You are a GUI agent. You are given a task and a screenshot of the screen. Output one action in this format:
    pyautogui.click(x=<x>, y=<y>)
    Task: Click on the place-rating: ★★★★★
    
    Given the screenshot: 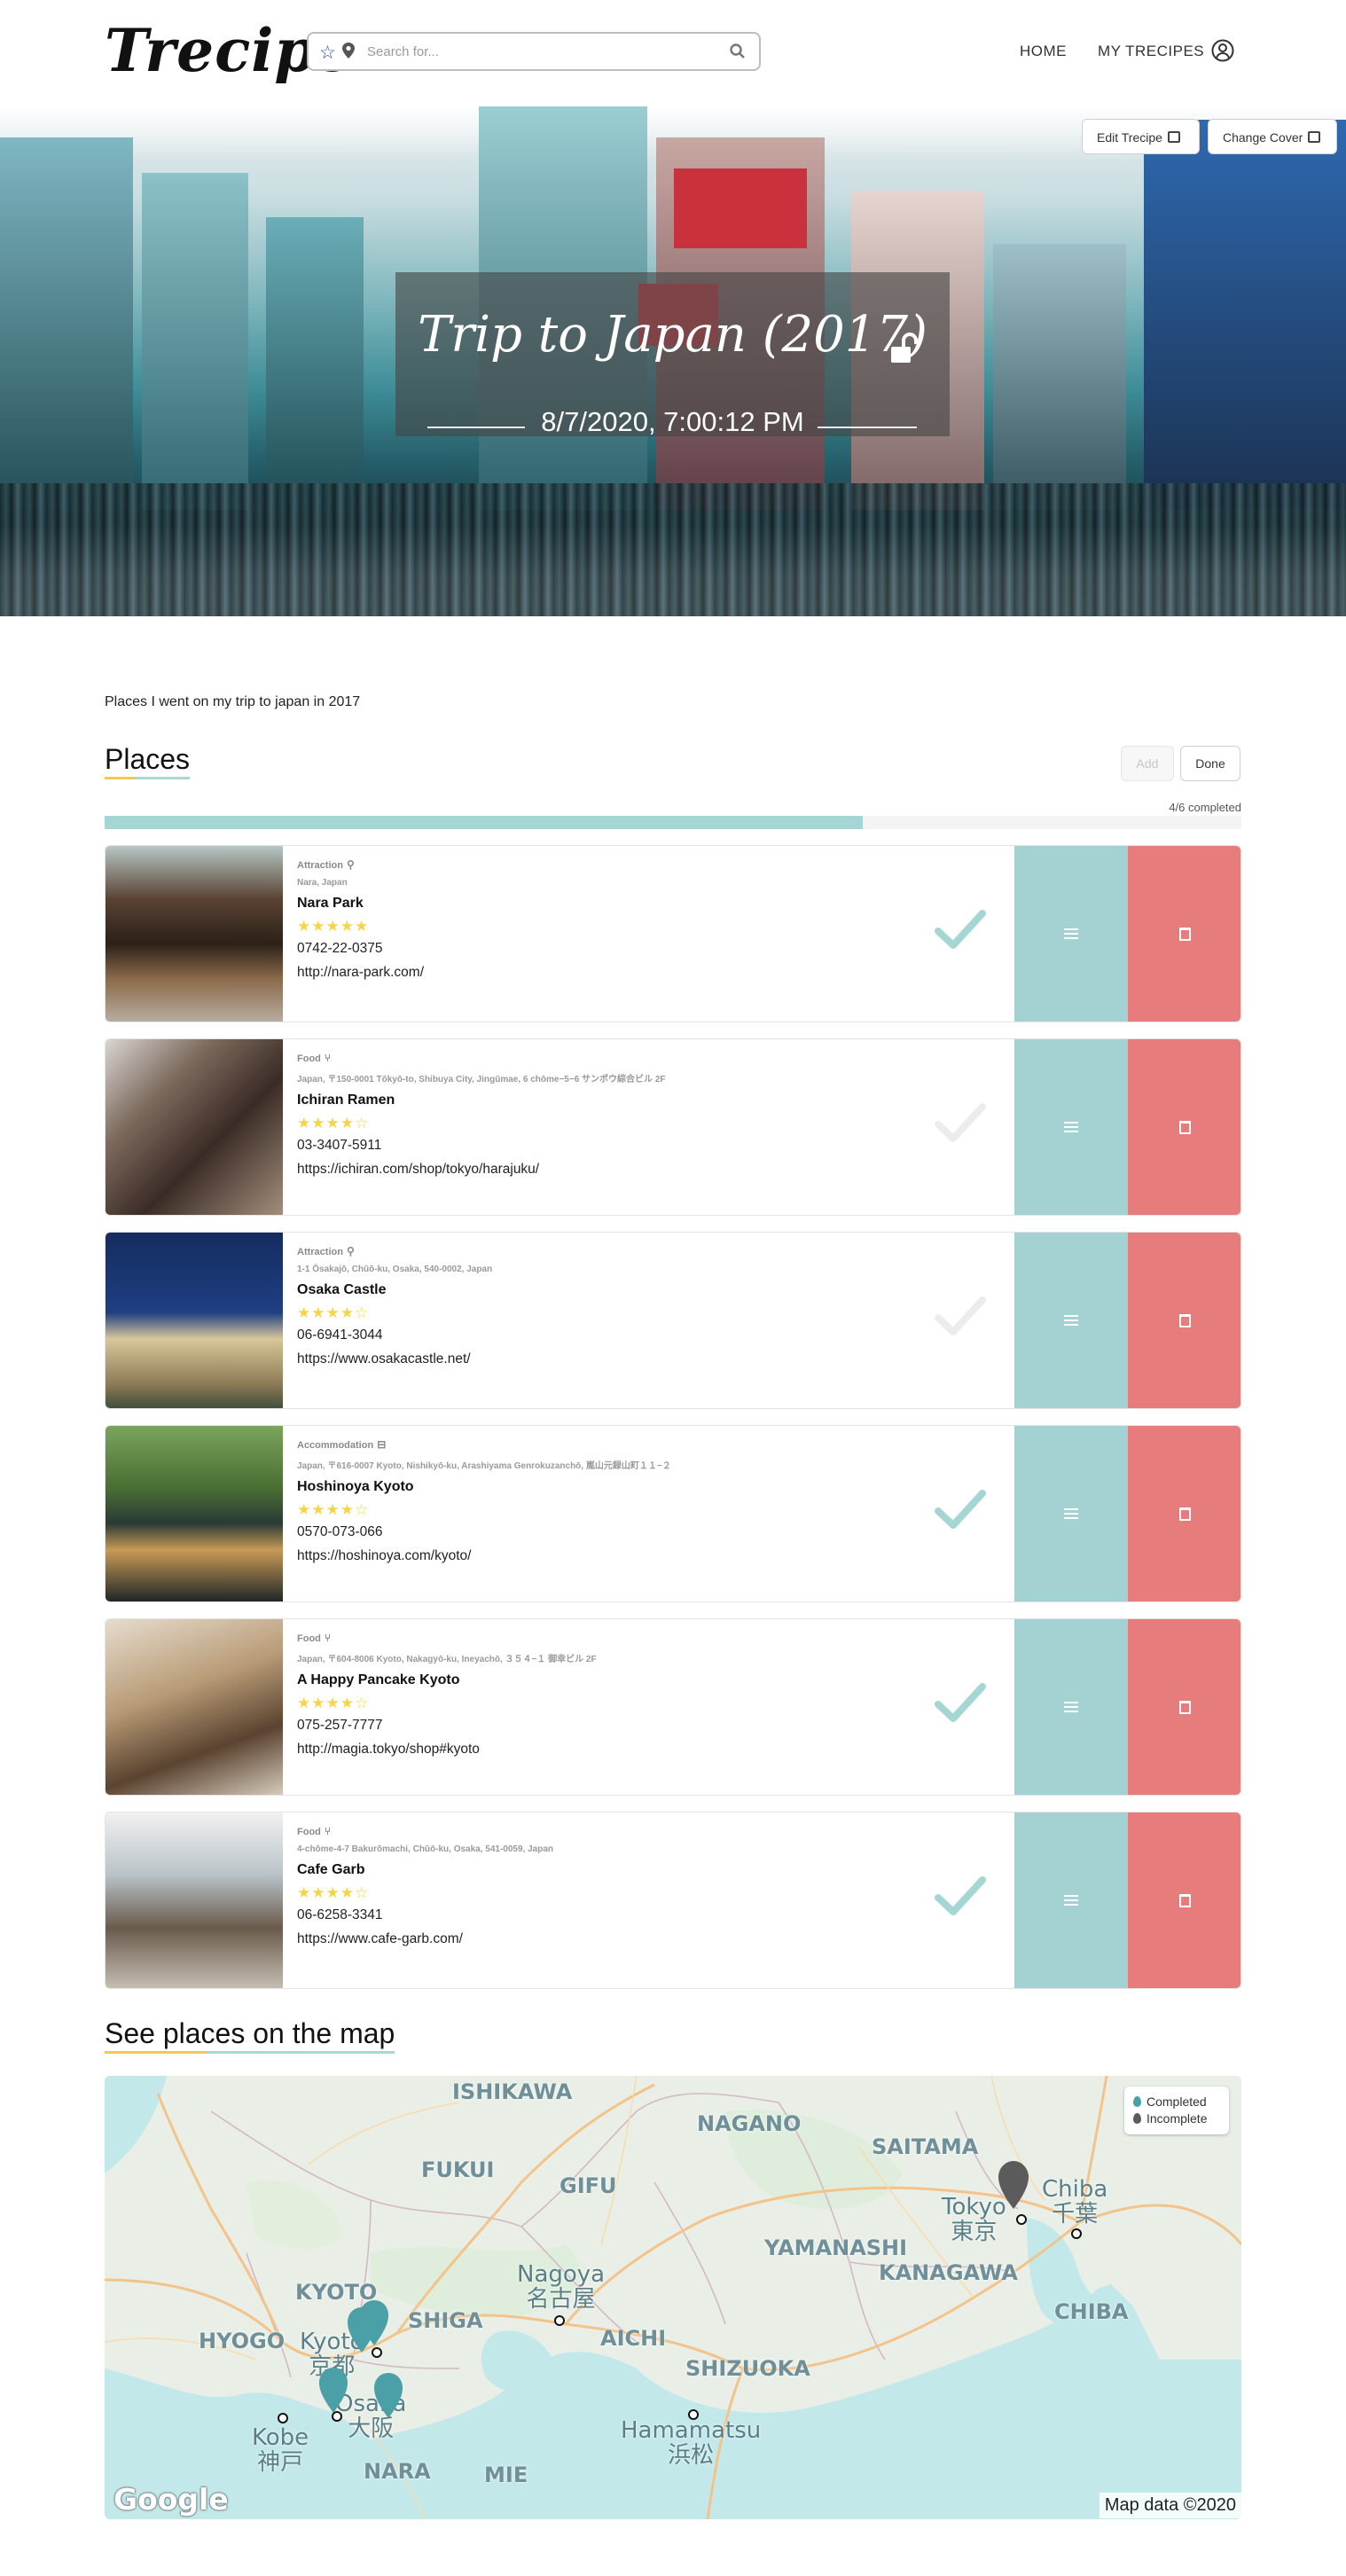 What is the action you would take?
    pyautogui.click(x=333, y=926)
    